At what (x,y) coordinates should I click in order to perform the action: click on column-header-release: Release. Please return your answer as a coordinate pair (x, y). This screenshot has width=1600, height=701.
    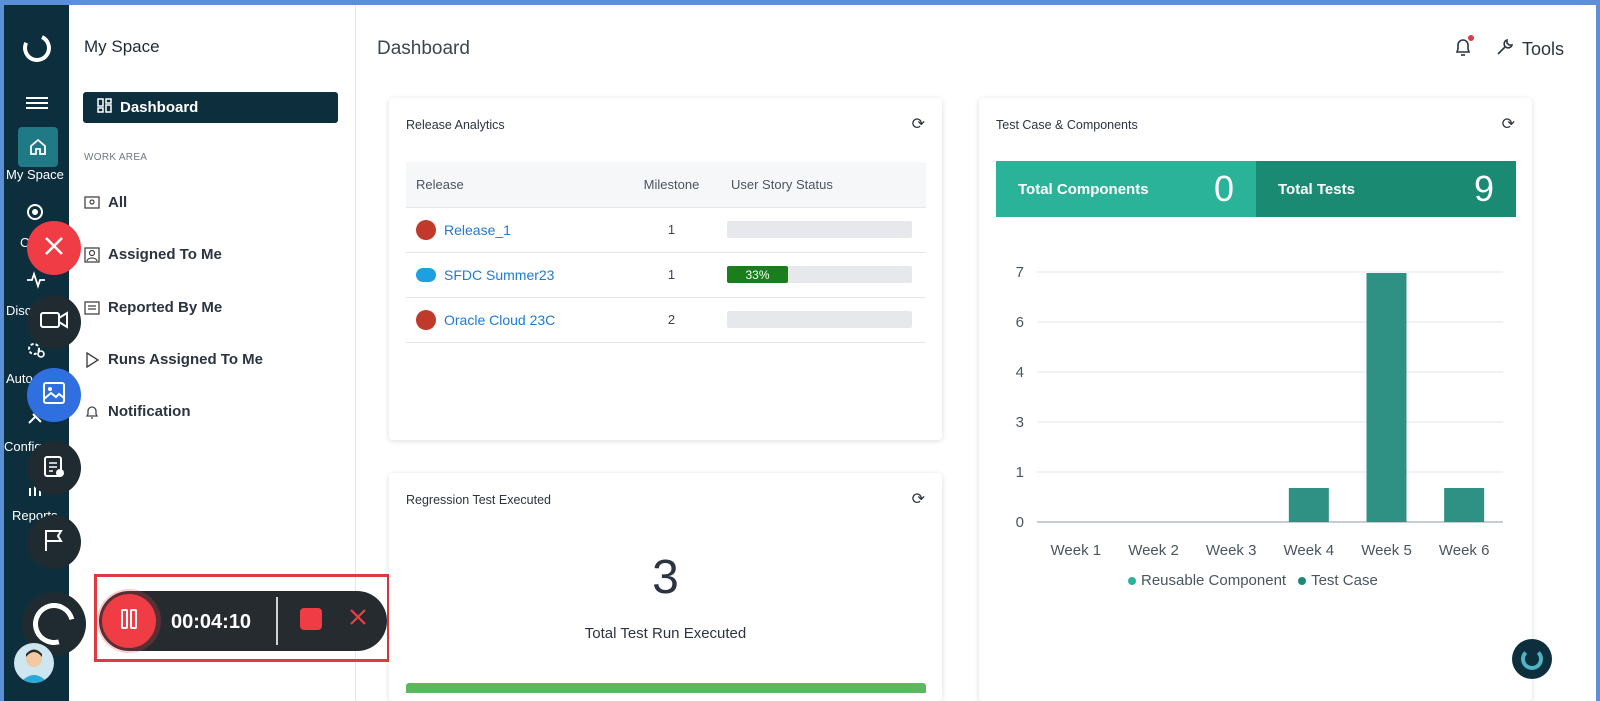
    Looking at the image, I should click on (515, 185).